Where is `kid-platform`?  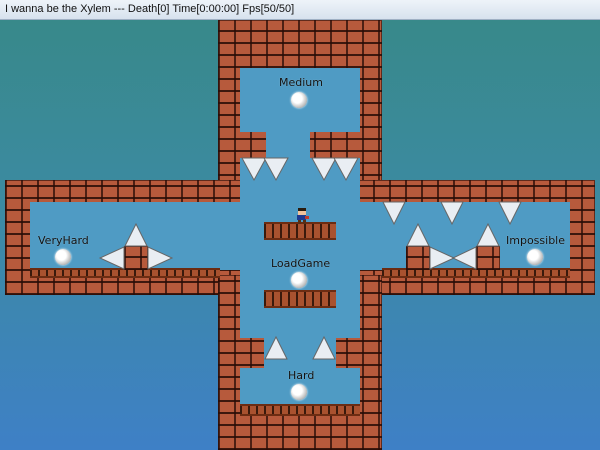 kid-platform is located at coordinates (300, 231).